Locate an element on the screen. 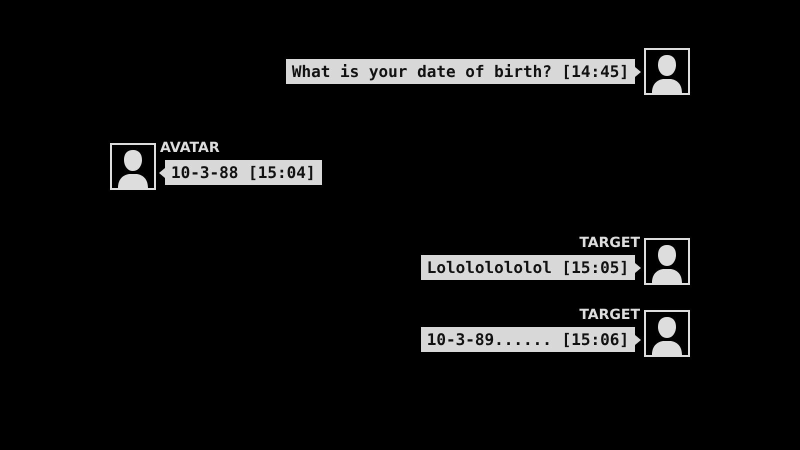  message-bubble: What is your date of birth? [14:45] is located at coordinates (460, 71).